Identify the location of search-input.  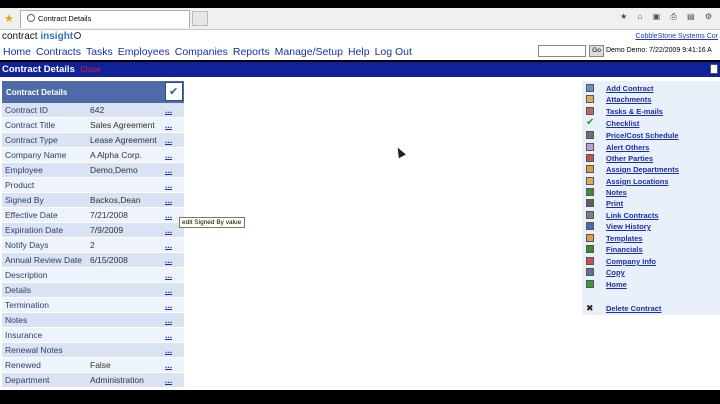
(562, 51).